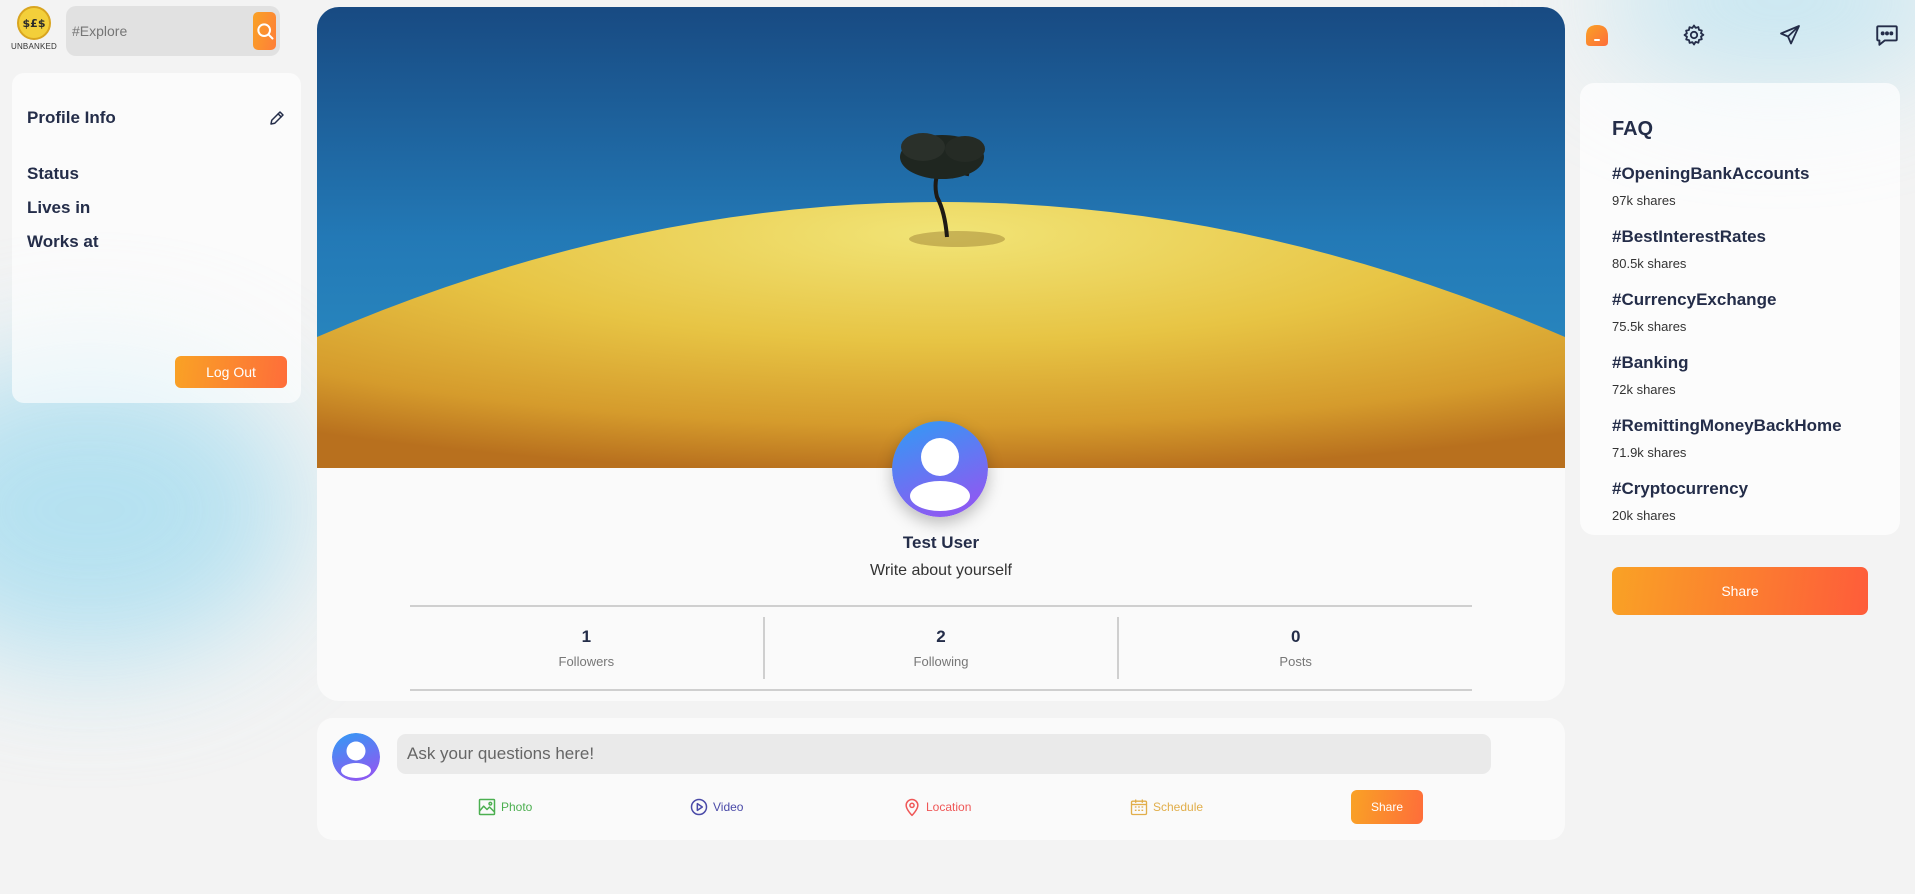 The width and height of the screenshot is (1915, 894). Describe the element at coordinates (1633, 129) in the screenshot. I see `faq-title: FAQ` at that location.